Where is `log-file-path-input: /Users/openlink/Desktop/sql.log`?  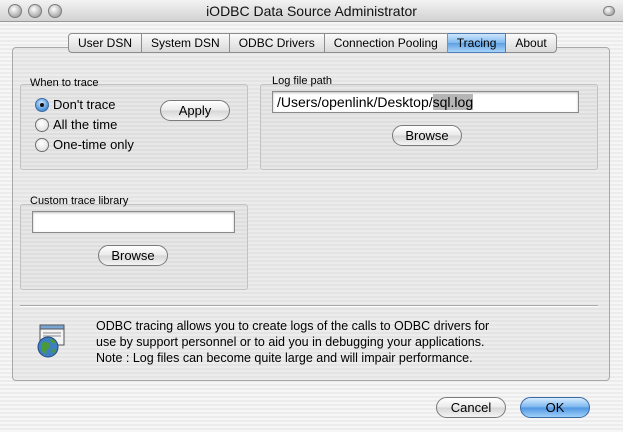
log-file-path-input: /Users/openlink/Desktop/sql.log is located at coordinates (425, 102).